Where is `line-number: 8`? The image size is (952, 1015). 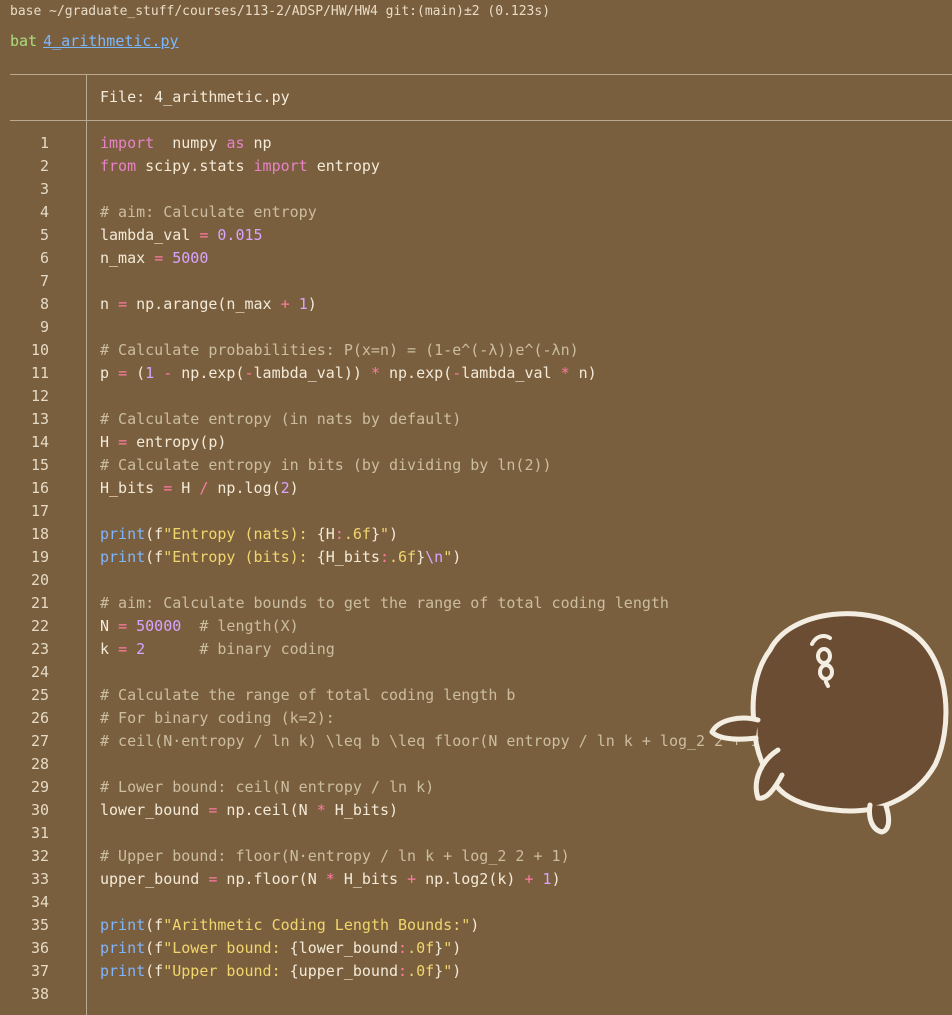
line-number: 8 is located at coordinates (44, 304).